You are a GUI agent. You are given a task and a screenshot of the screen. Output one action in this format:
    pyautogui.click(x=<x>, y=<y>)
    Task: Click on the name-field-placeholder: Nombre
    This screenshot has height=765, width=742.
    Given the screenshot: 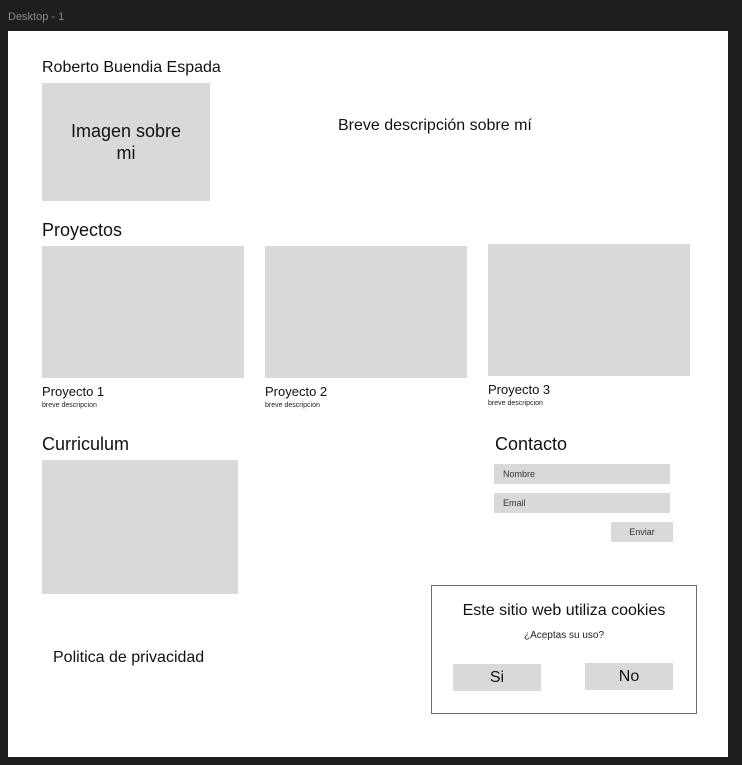 What is the action you would take?
    pyautogui.click(x=519, y=474)
    